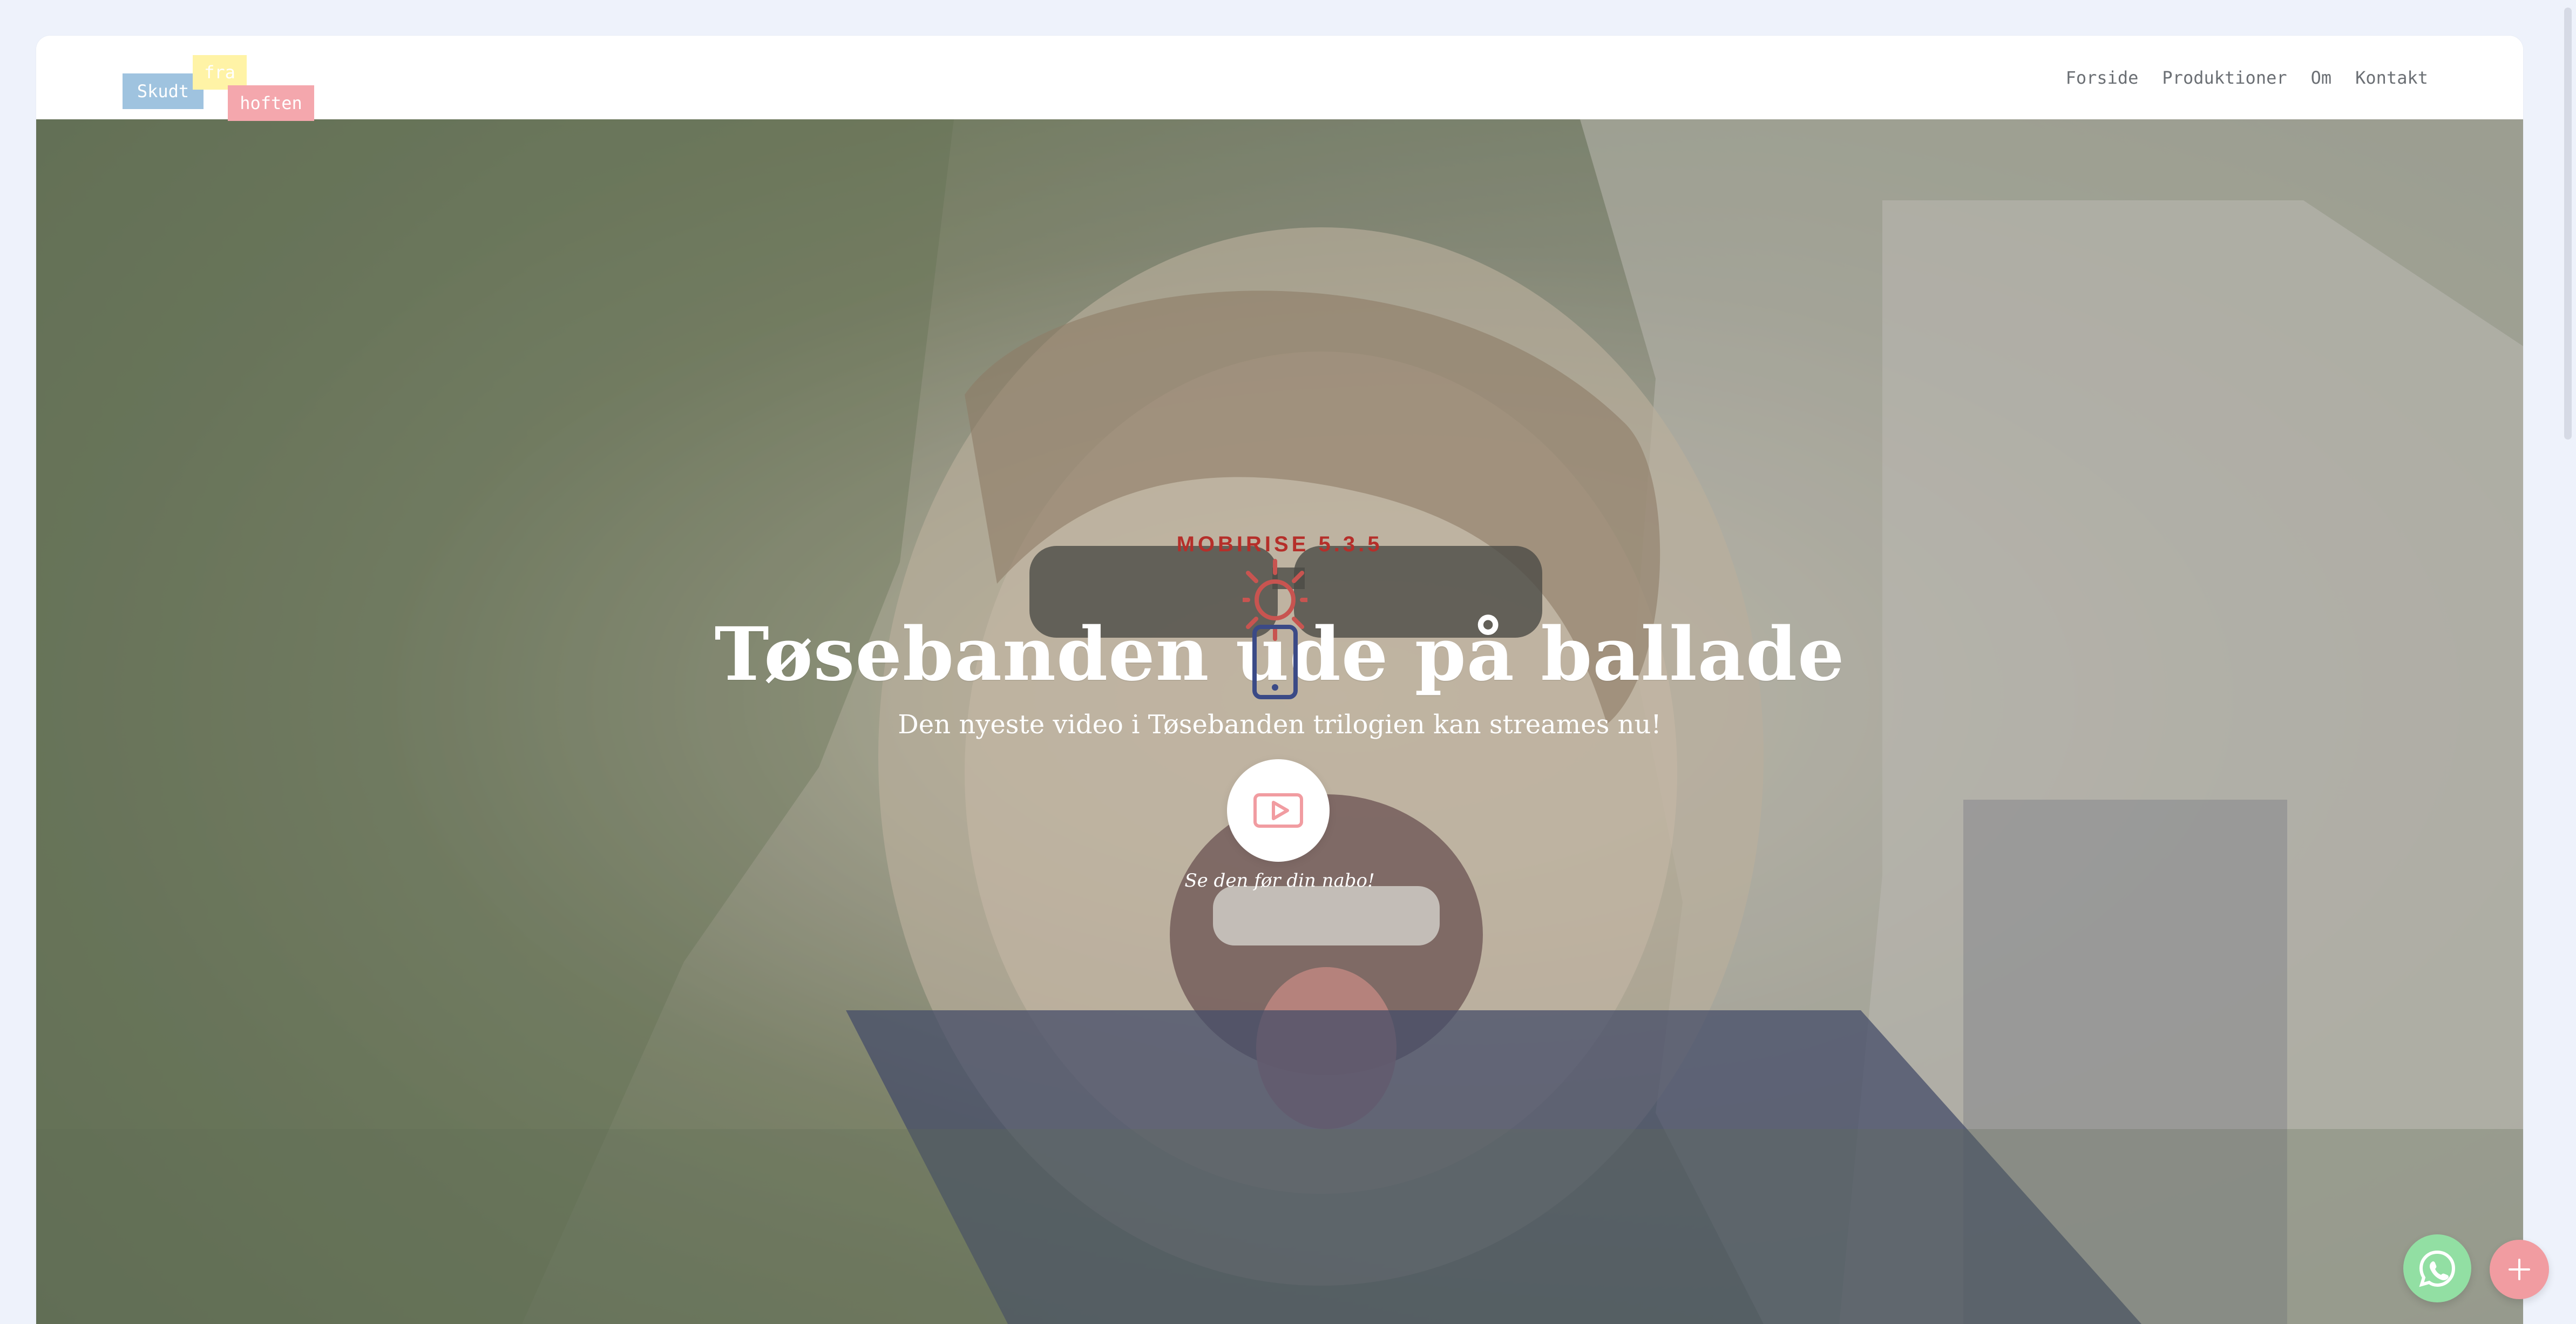  I want to click on nav-item-kontakt: Kontakt, so click(2392, 77).